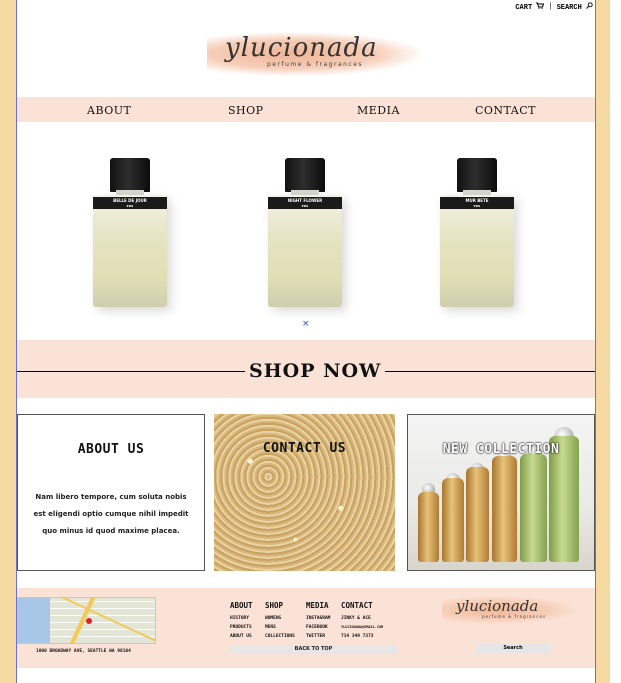 This screenshot has height=683, width=621. What do you see at coordinates (554, 7) in the screenshot?
I see `utility-bar: CART | SEARCH` at bounding box center [554, 7].